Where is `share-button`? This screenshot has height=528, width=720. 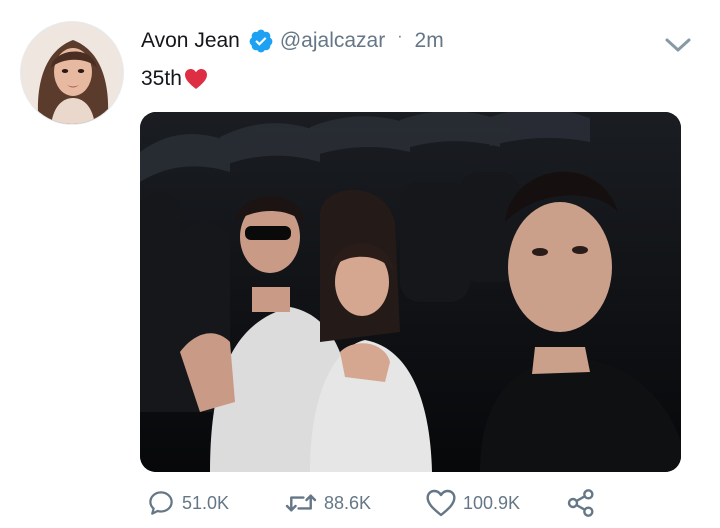 share-button is located at coordinates (581, 503).